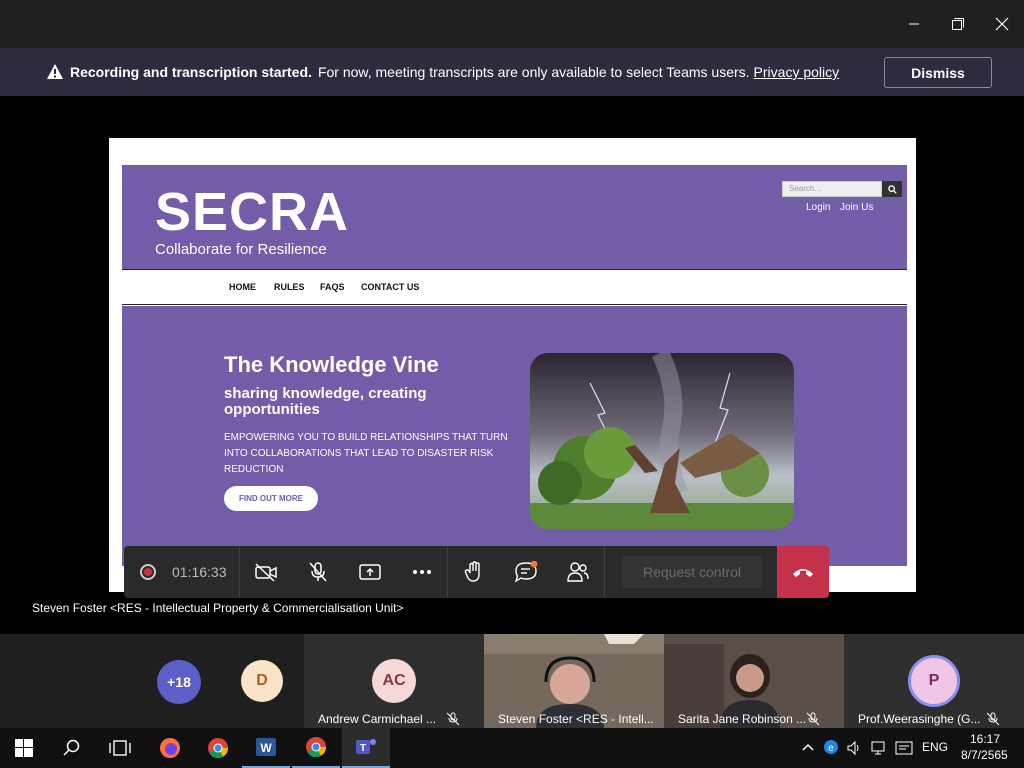 The width and height of the screenshot is (1024, 768). I want to click on minimize-button, so click(914, 24).